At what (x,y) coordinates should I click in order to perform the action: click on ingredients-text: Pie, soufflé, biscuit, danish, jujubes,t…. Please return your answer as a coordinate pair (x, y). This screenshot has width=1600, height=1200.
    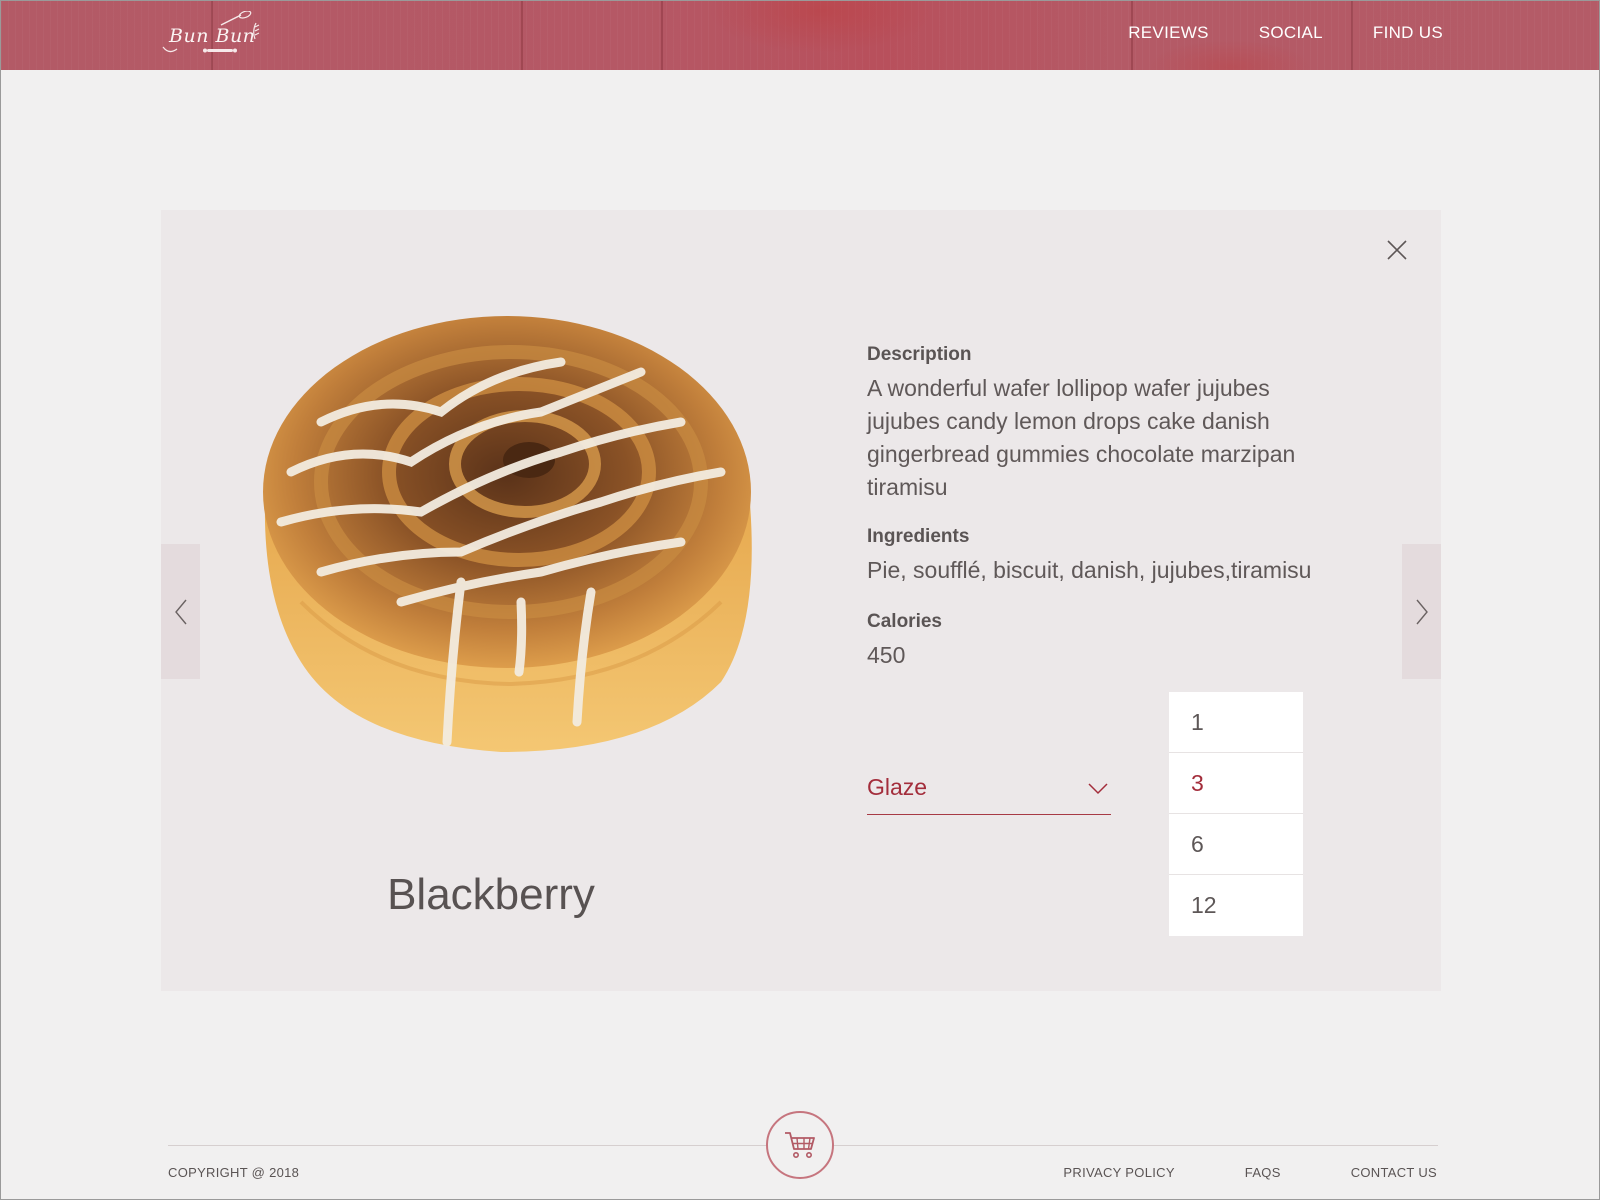
    Looking at the image, I should click on (1089, 570).